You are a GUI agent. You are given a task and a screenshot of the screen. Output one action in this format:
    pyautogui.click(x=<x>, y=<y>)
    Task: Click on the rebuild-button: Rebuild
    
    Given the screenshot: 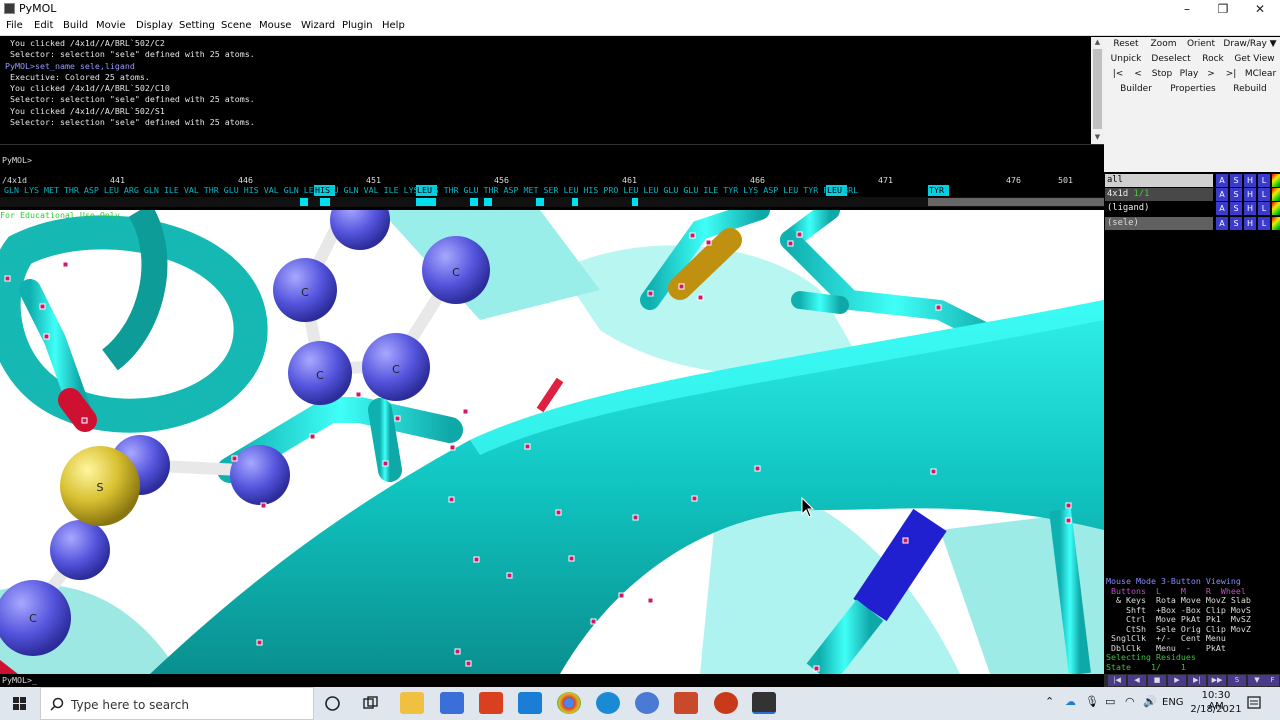 What is the action you would take?
    pyautogui.click(x=1250, y=89)
    